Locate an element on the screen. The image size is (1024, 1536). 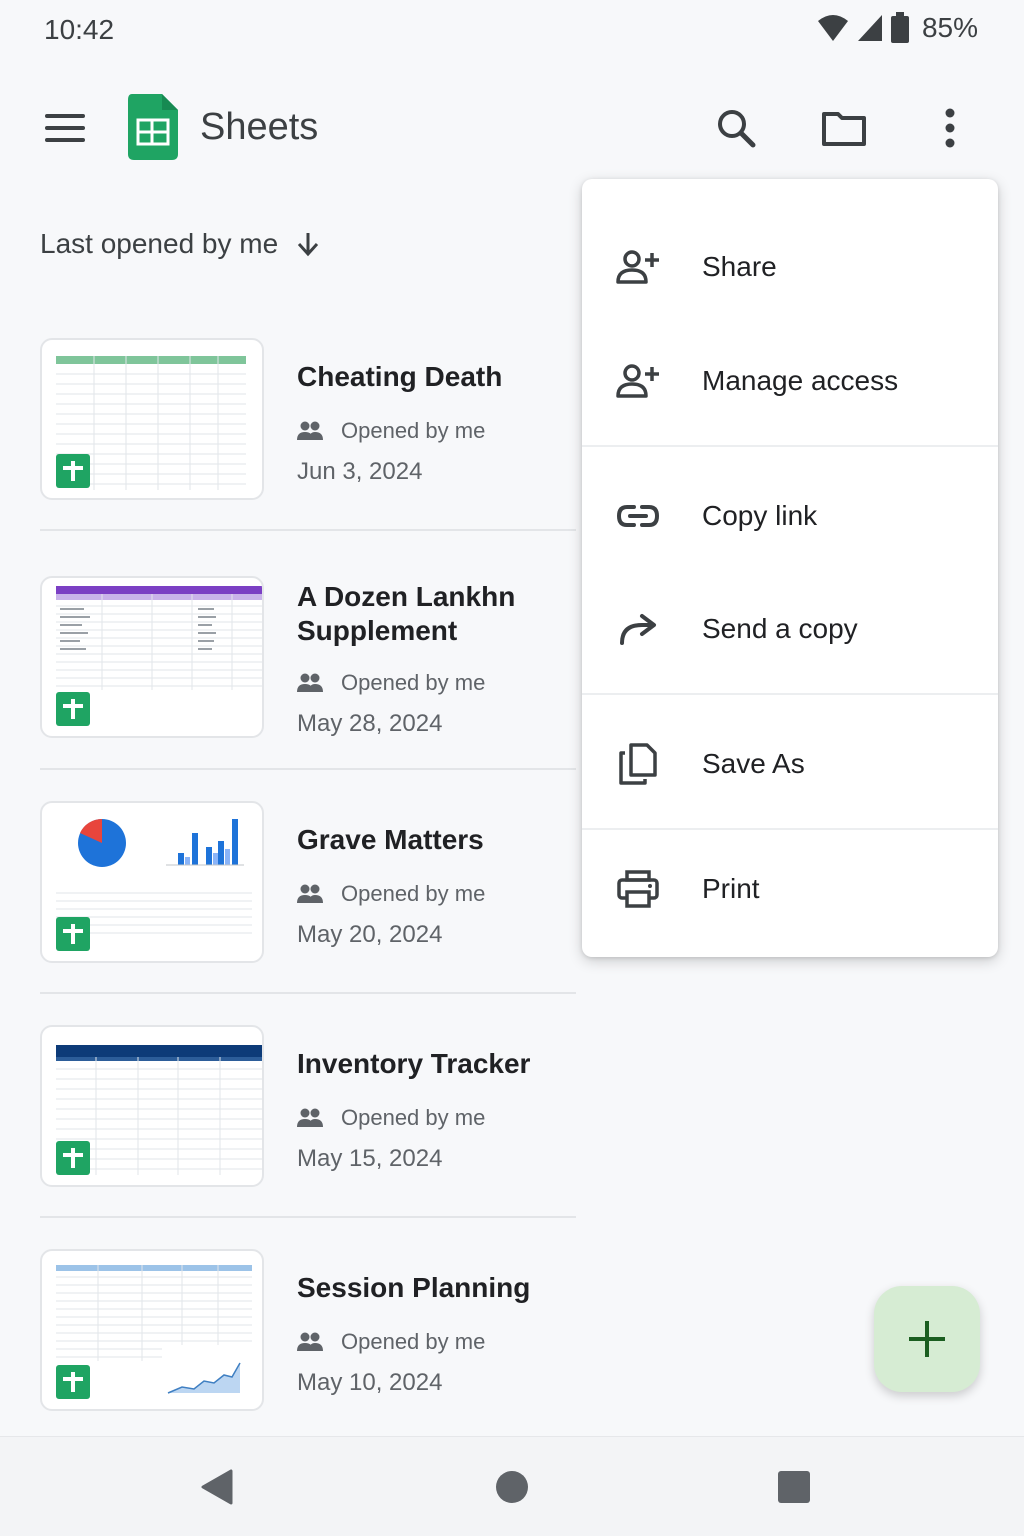
more-options-button is located at coordinates (950, 128).